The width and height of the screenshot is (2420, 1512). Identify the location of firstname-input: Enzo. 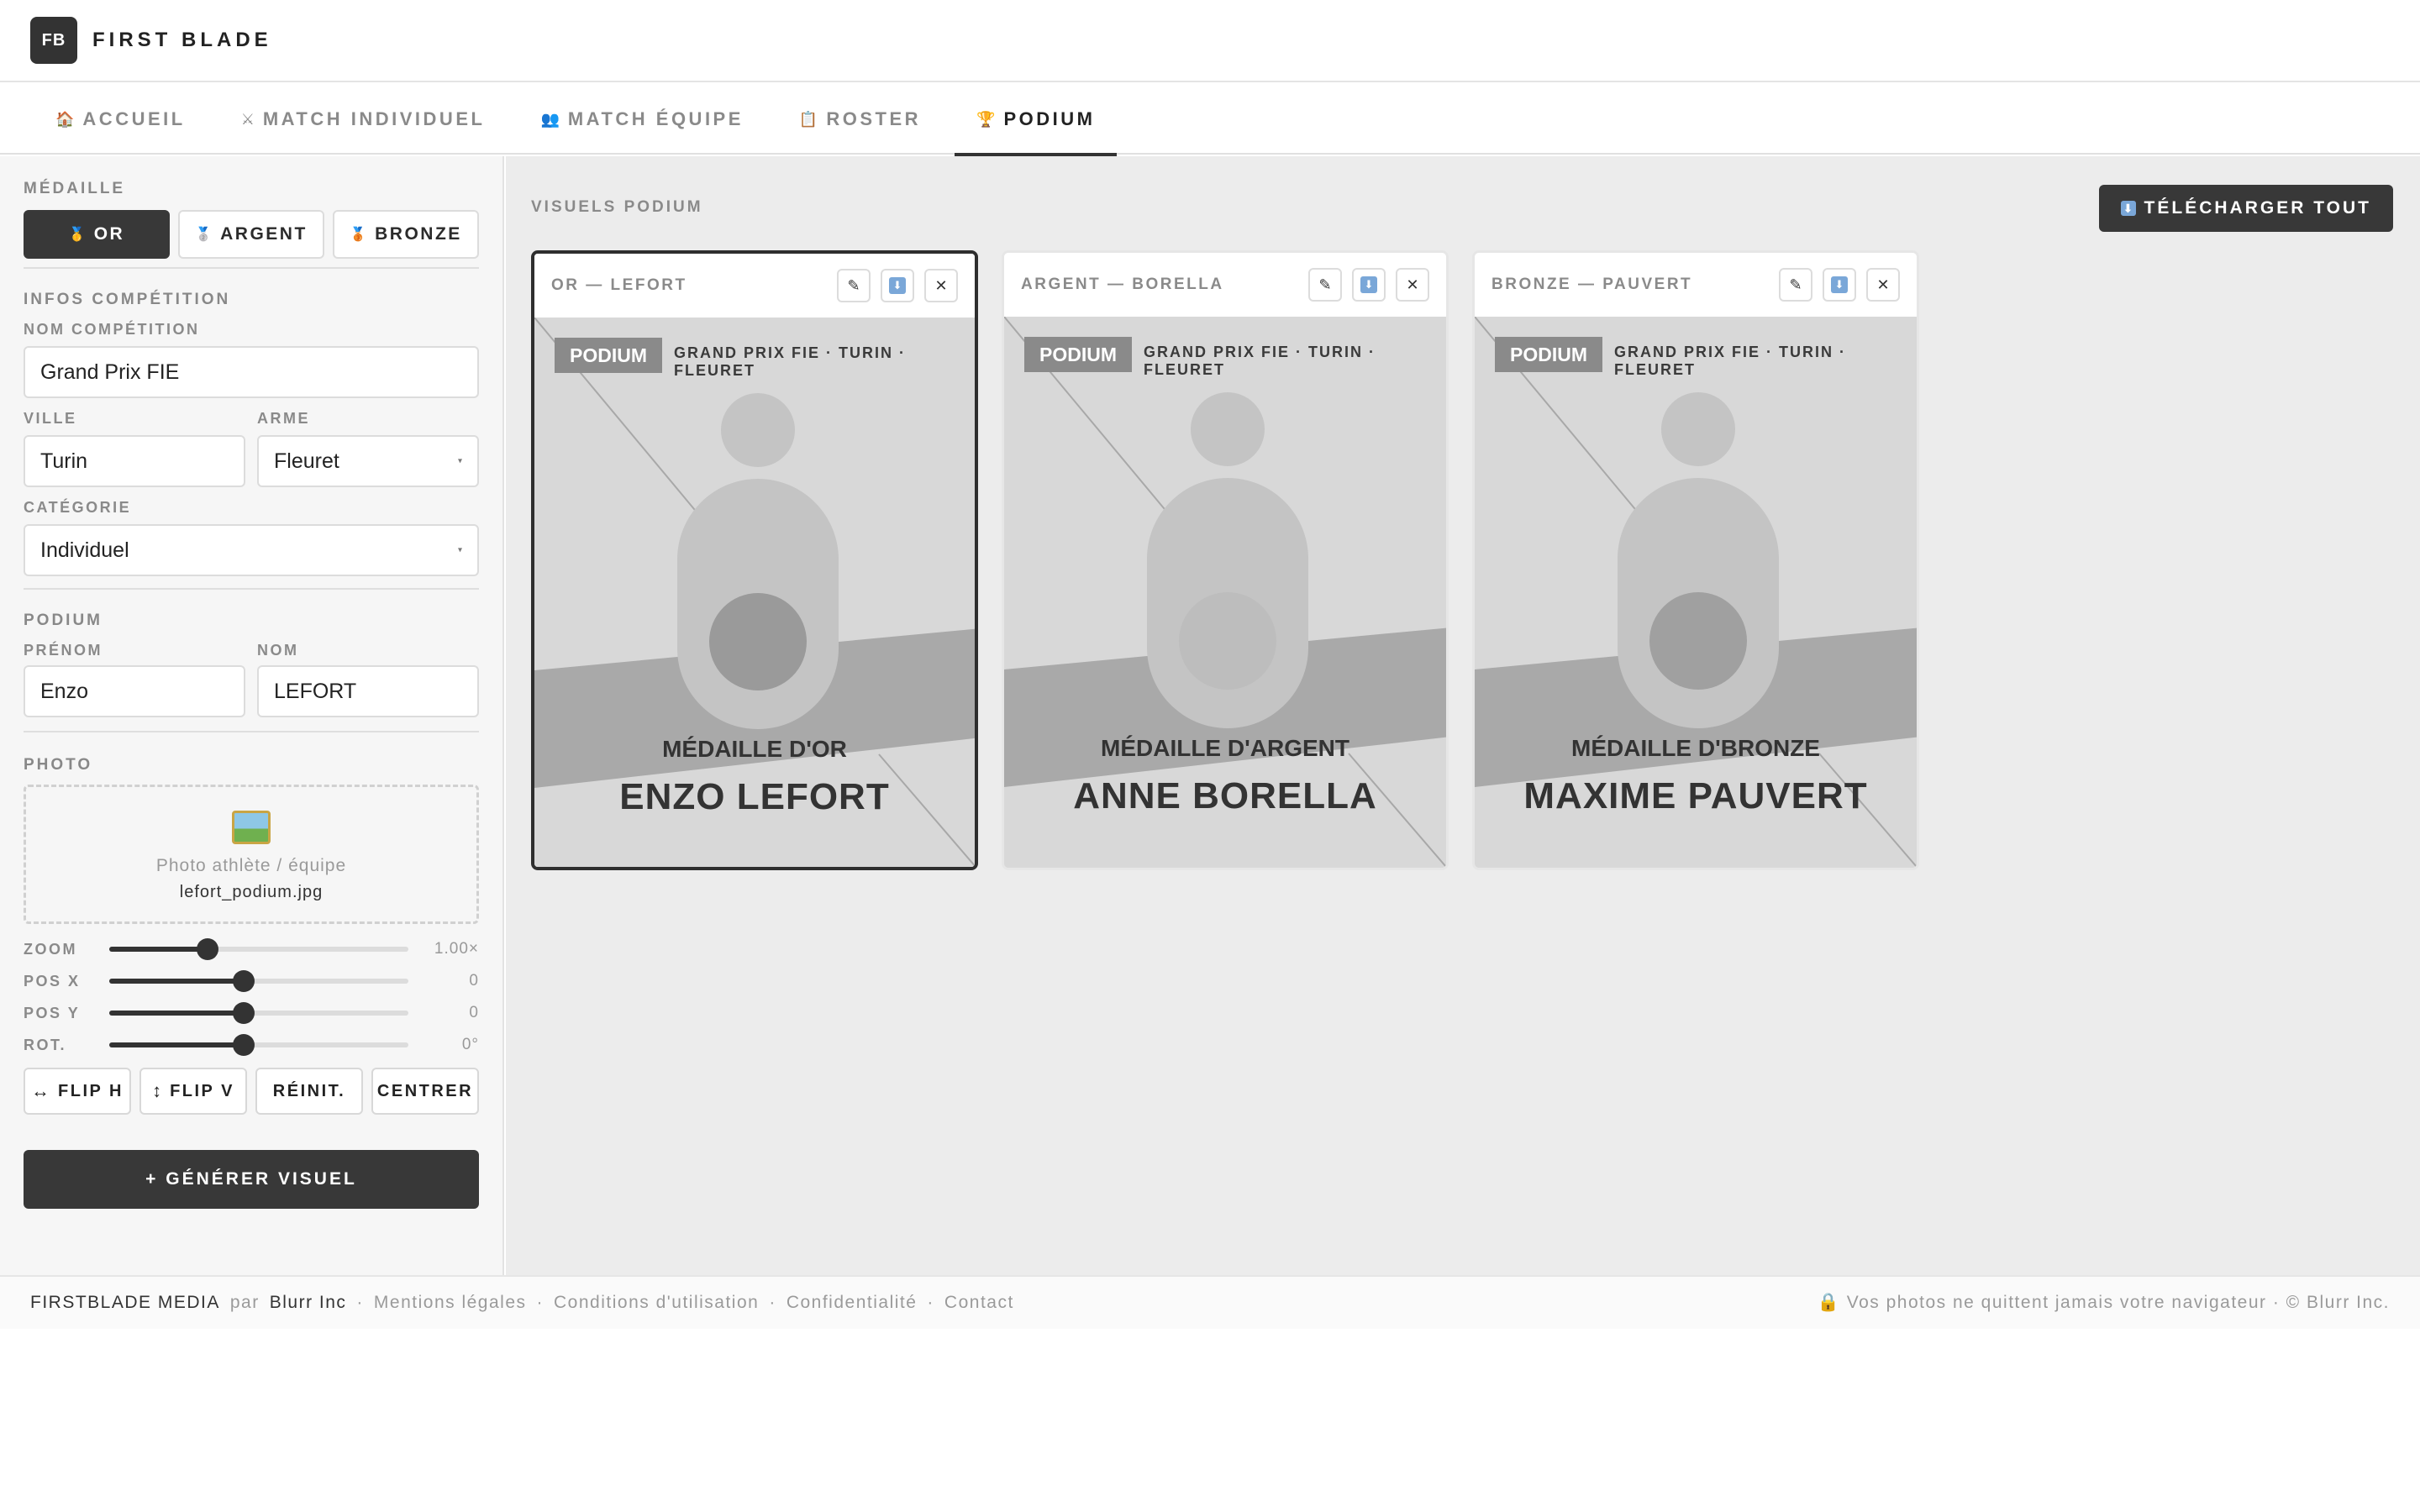
(134, 691).